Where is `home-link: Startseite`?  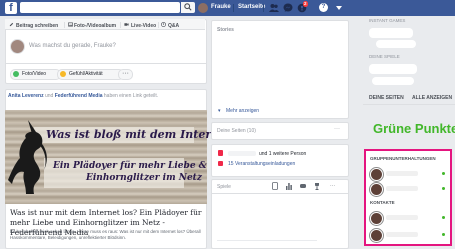
home-link: Startseite is located at coordinates (251, 7).